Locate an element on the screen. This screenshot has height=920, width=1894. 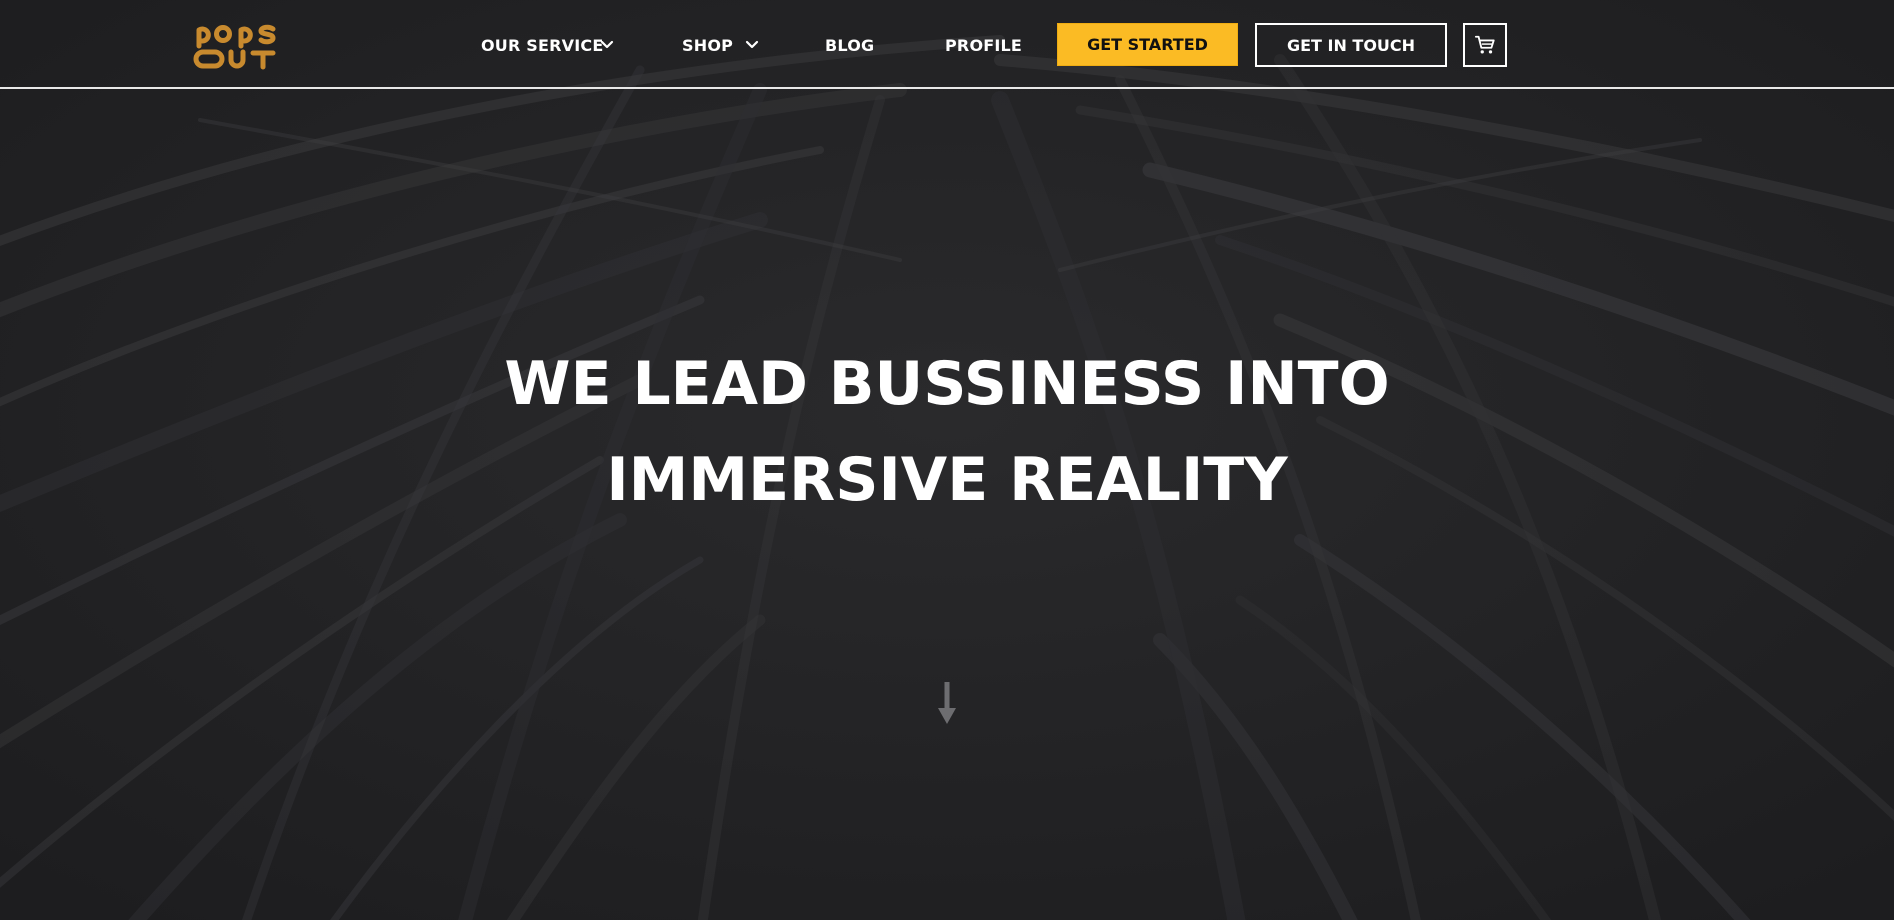
hero-heading-line-1: WE LEAD BUSSINESS INTO is located at coordinates (947, 384).